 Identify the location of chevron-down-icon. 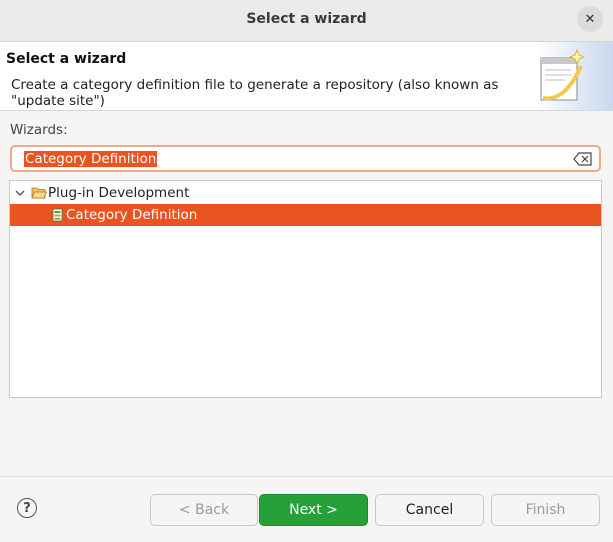
(20, 193).